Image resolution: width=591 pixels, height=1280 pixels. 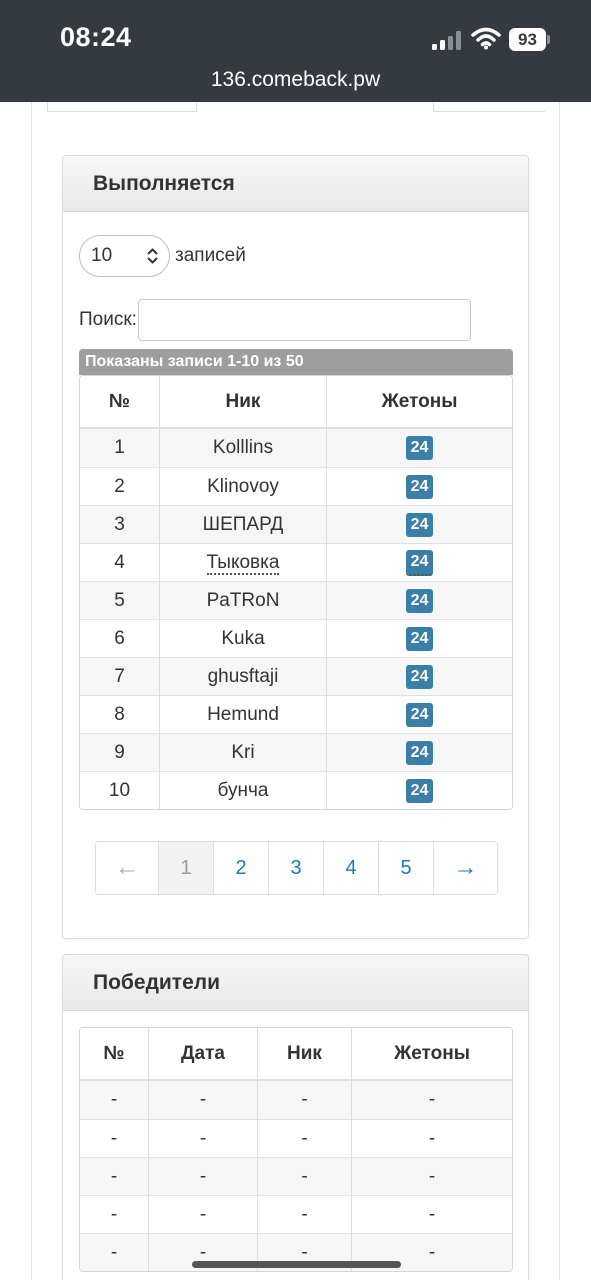 What do you see at coordinates (96, 37) in the screenshot?
I see `status-time: 08:24` at bounding box center [96, 37].